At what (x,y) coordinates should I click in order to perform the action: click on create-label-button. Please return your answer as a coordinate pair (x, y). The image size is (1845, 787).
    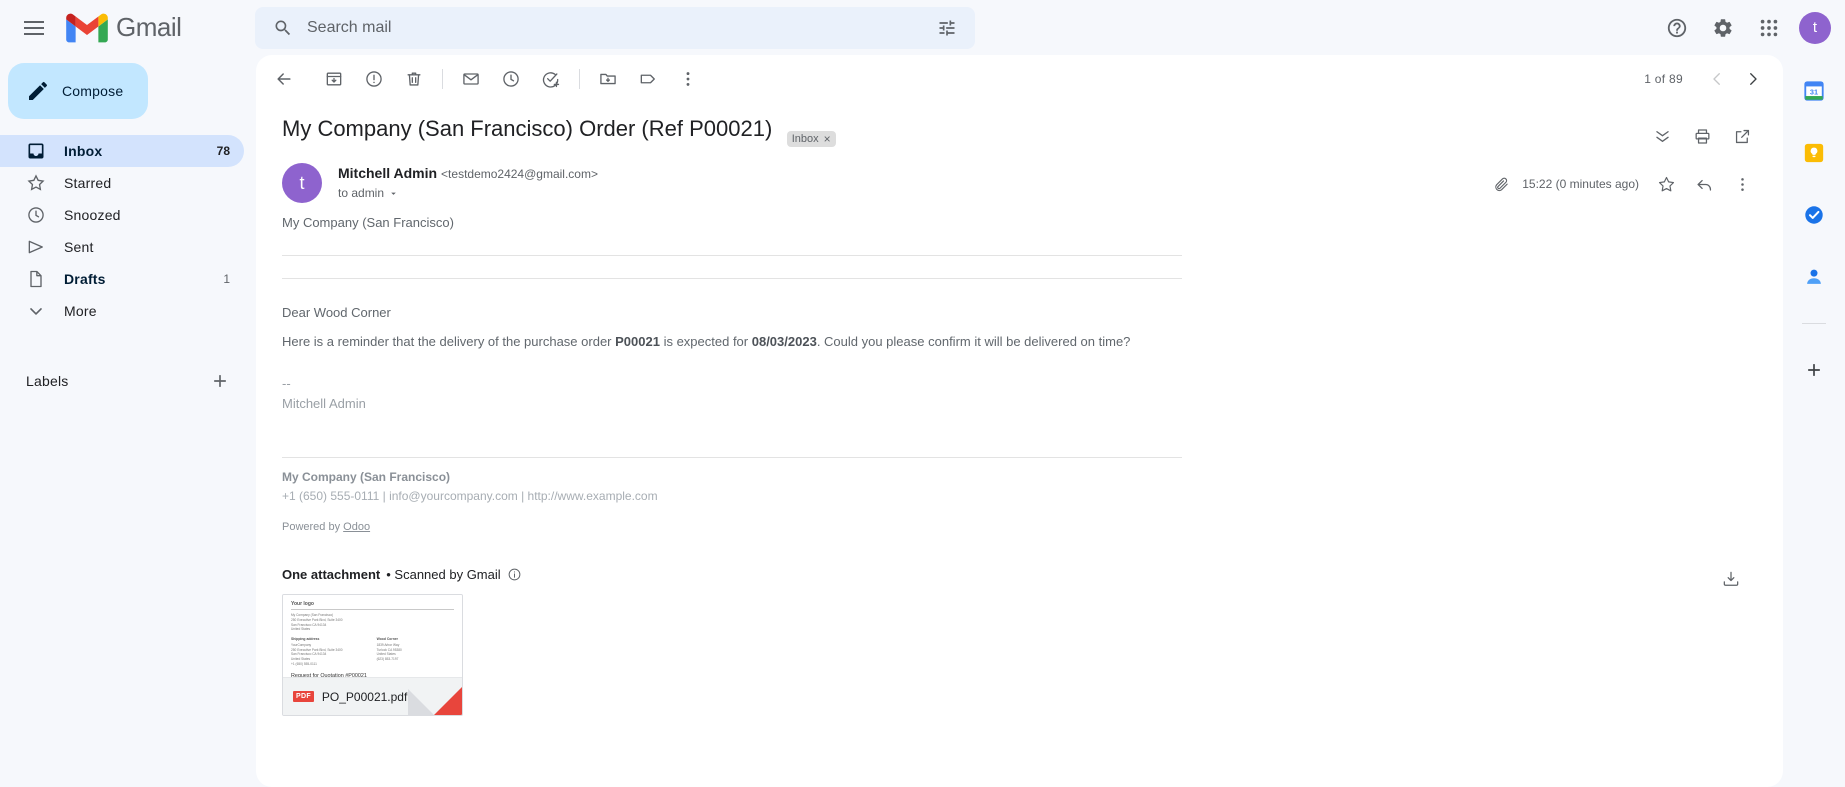
    Looking at the image, I should click on (220, 381).